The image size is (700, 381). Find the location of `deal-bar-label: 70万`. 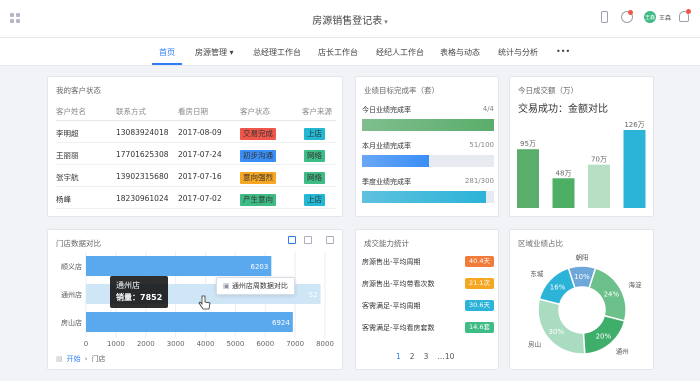

deal-bar-label: 70万 is located at coordinates (599, 160).